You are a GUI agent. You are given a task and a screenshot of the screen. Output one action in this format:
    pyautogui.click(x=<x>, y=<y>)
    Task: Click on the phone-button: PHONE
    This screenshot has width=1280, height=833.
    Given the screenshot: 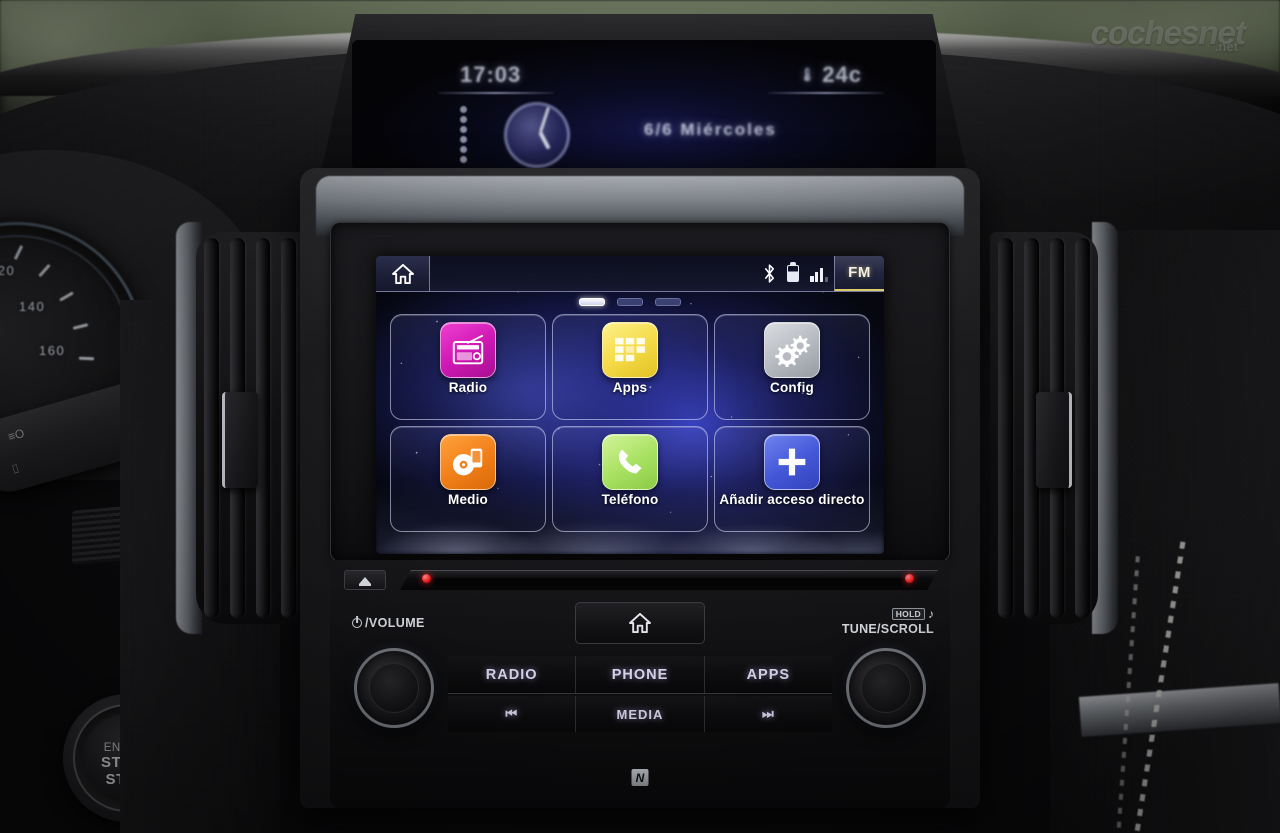 What is the action you would take?
    pyautogui.click(x=640, y=674)
    